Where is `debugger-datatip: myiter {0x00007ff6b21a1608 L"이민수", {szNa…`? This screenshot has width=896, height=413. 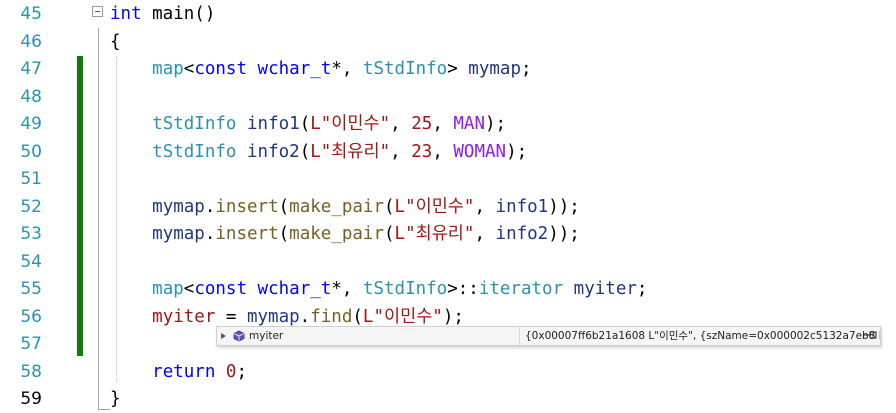
debugger-datatip: myiter {0x00007ff6b21a1608 L"이민수", {szNa… is located at coordinates (548, 336).